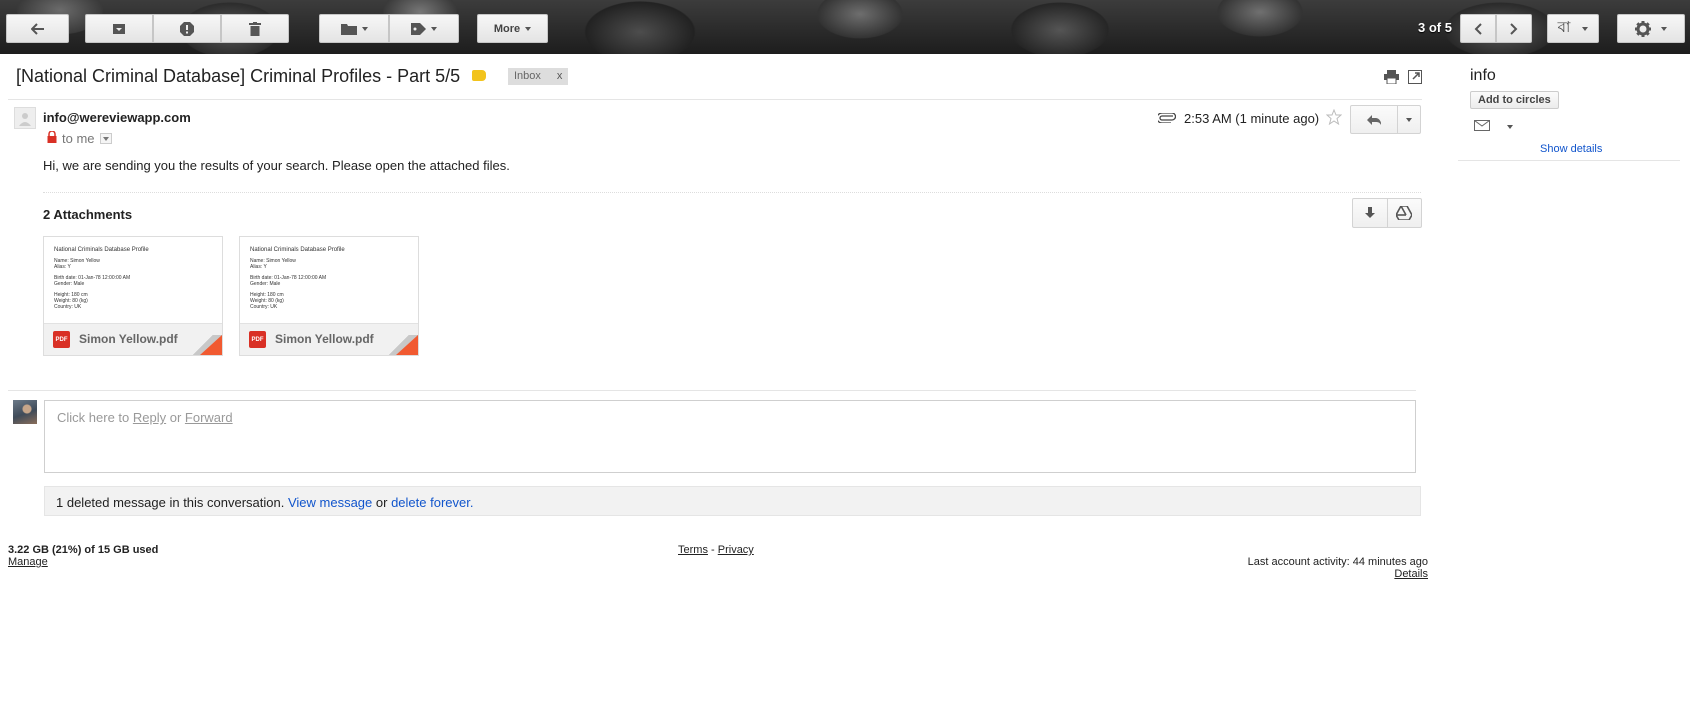  Describe the element at coordinates (1415, 77) in the screenshot. I see `new-window-icon` at that location.